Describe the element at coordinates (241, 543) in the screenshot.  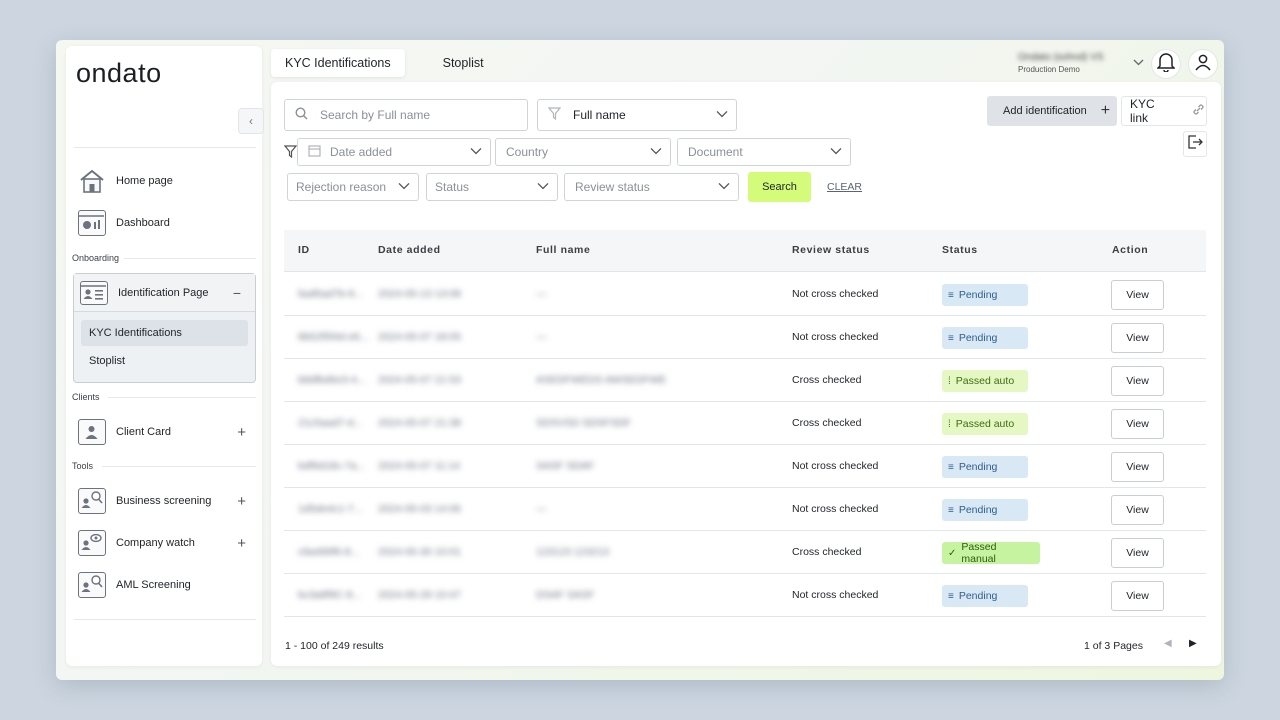
I see `add-company-watch-button: +` at that location.